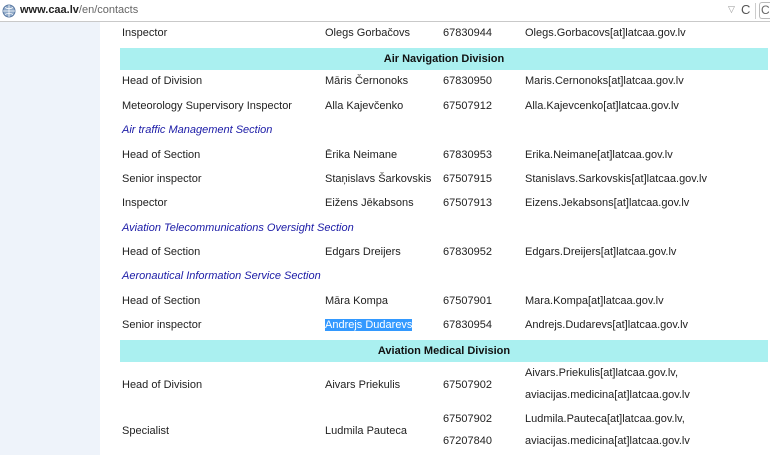  I want to click on section-title: Aeronautical Information Service Section, so click(221, 276).